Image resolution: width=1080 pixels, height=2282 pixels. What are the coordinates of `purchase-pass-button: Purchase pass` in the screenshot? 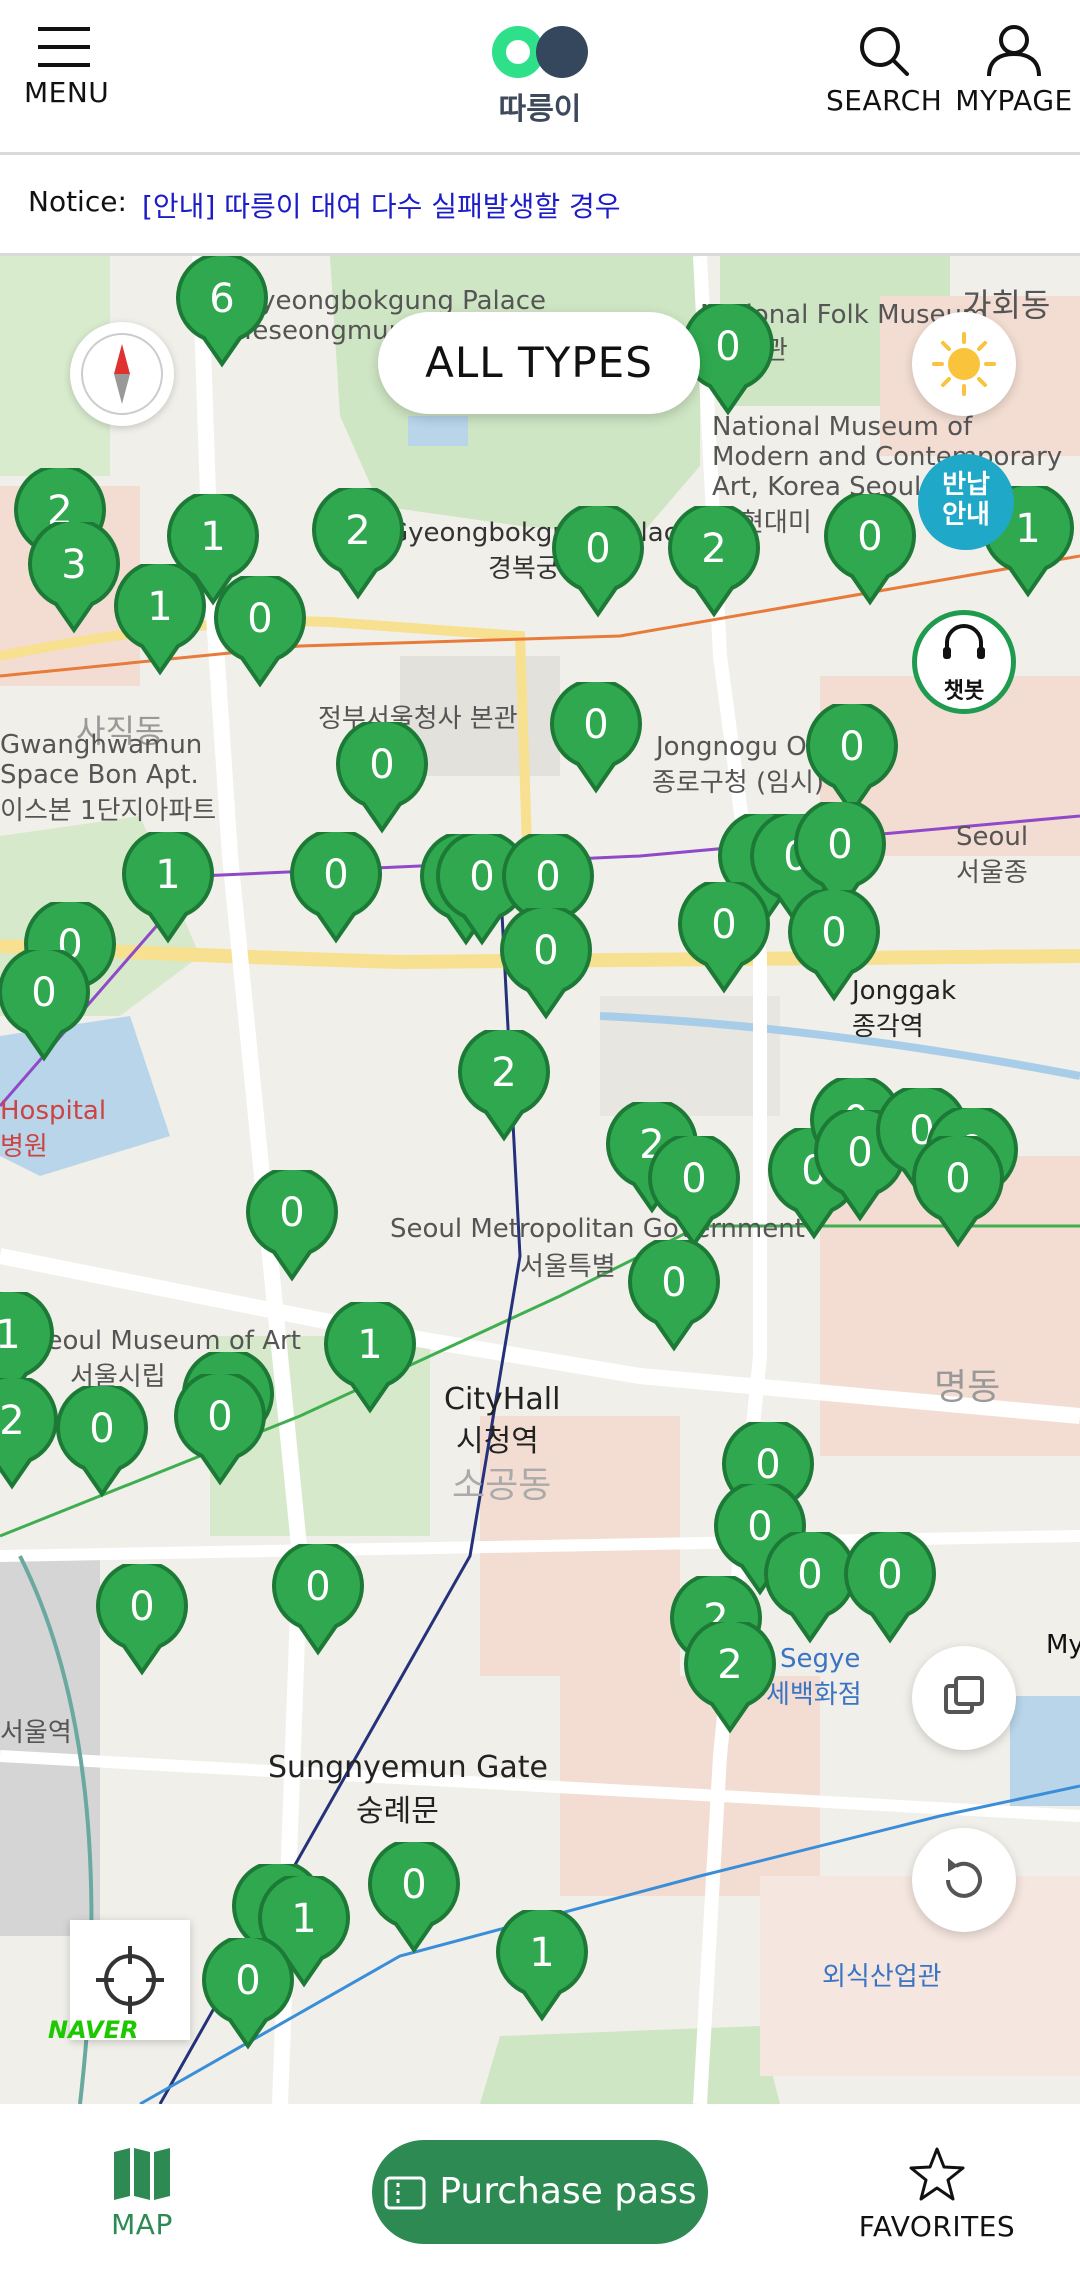 It's located at (540, 2192).